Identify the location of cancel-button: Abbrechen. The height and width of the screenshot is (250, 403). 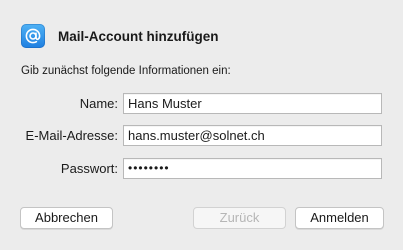
(66, 218).